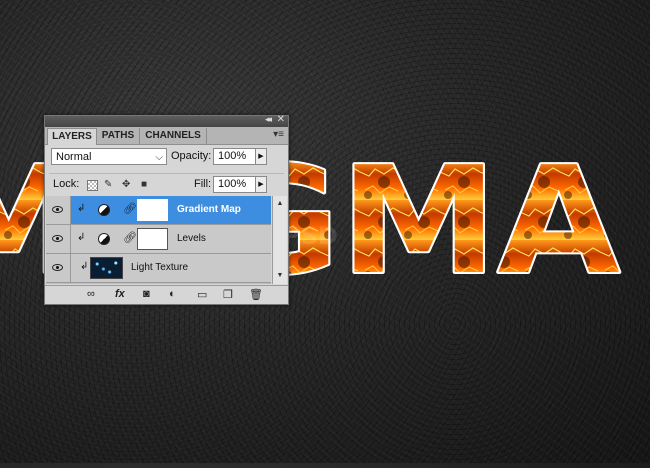 Image resolution: width=650 pixels, height=468 pixels. Describe the element at coordinates (235, 156) in the screenshot. I see `opacity-input: 100%` at that location.